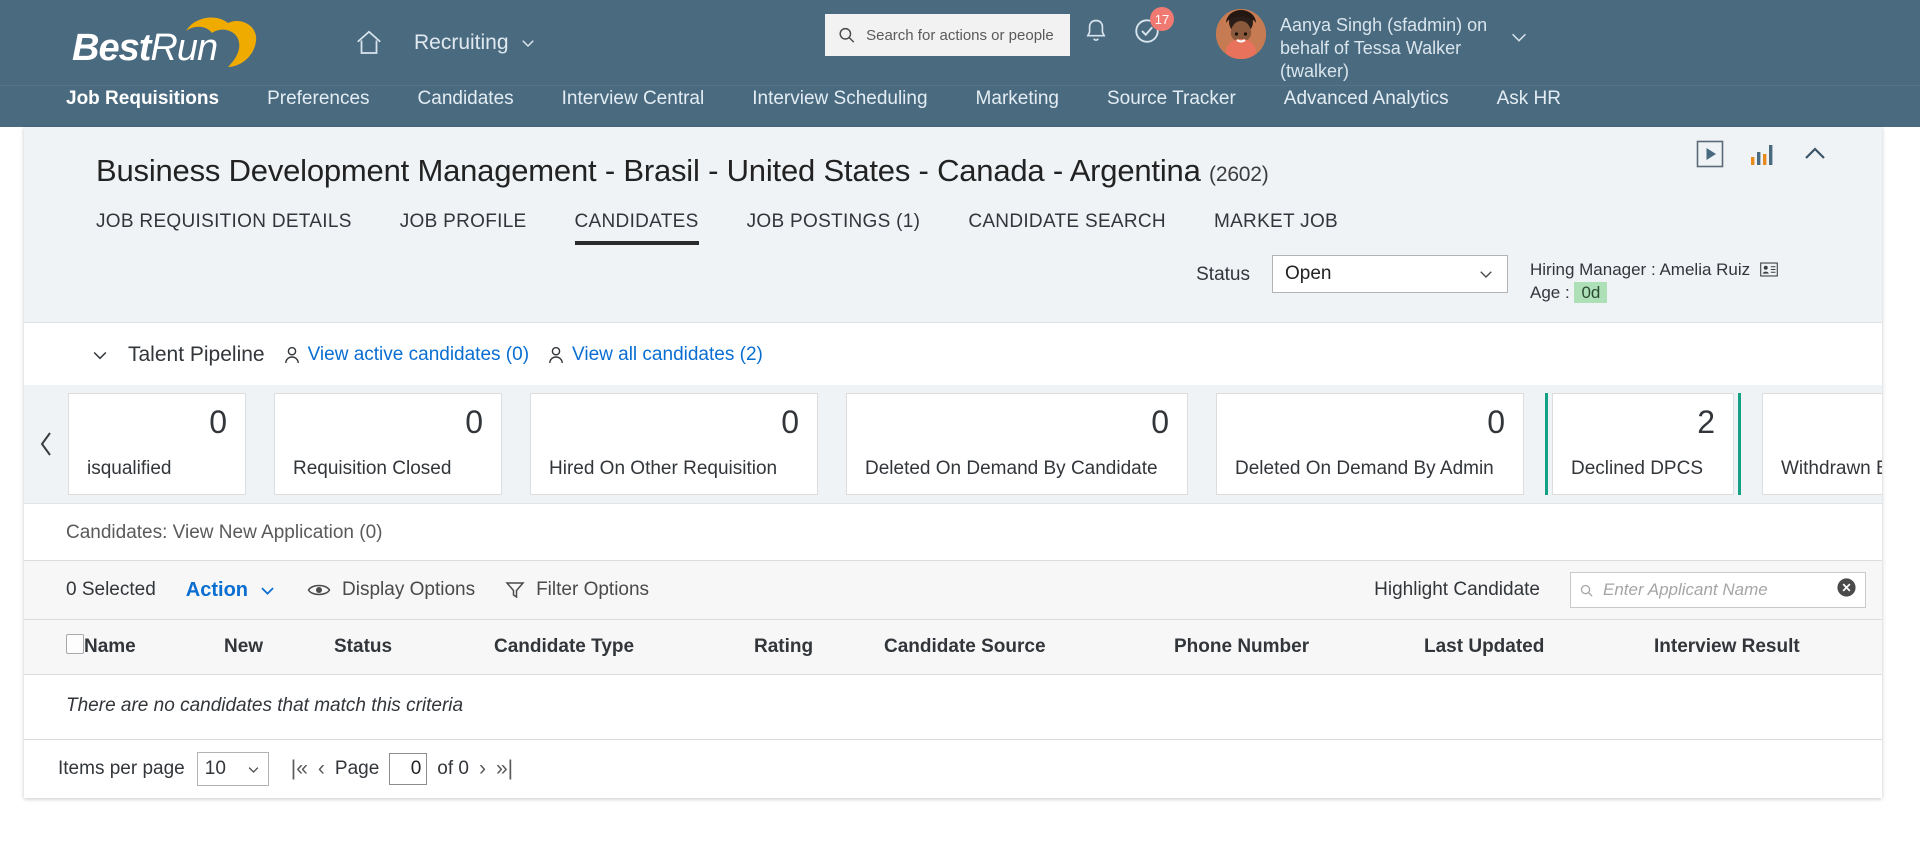 This screenshot has width=1920, height=866. I want to click on column-rating: Rating, so click(819, 647).